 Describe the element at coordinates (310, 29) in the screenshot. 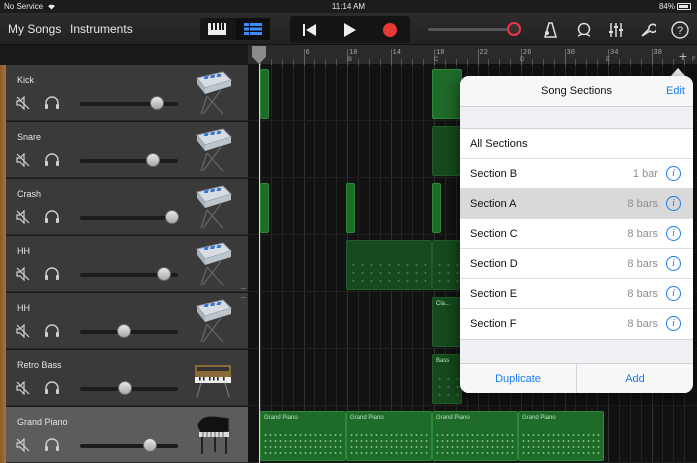

I see `rewind-icon` at that location.